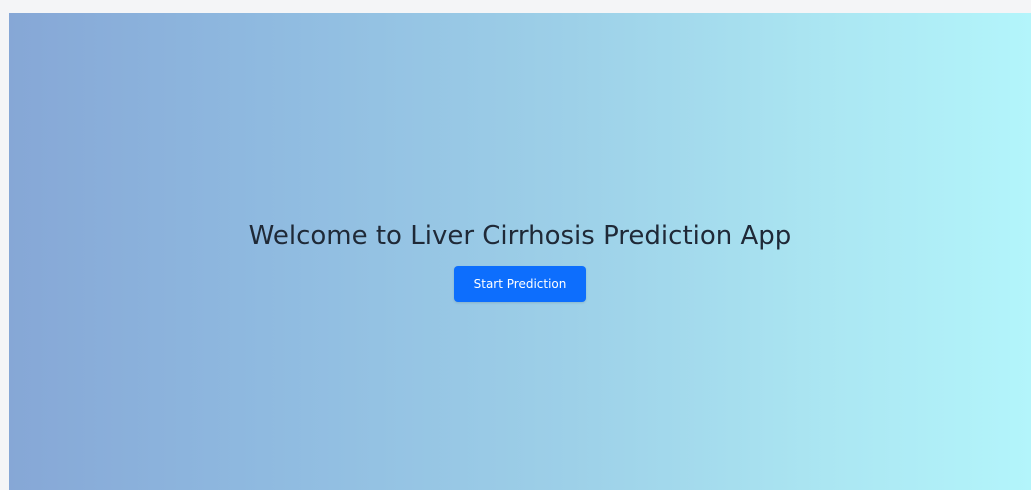  Describe the element at coordinates (520, 284) in the screenshot. I see `start-prediction-button: Start Prediction` at that location.